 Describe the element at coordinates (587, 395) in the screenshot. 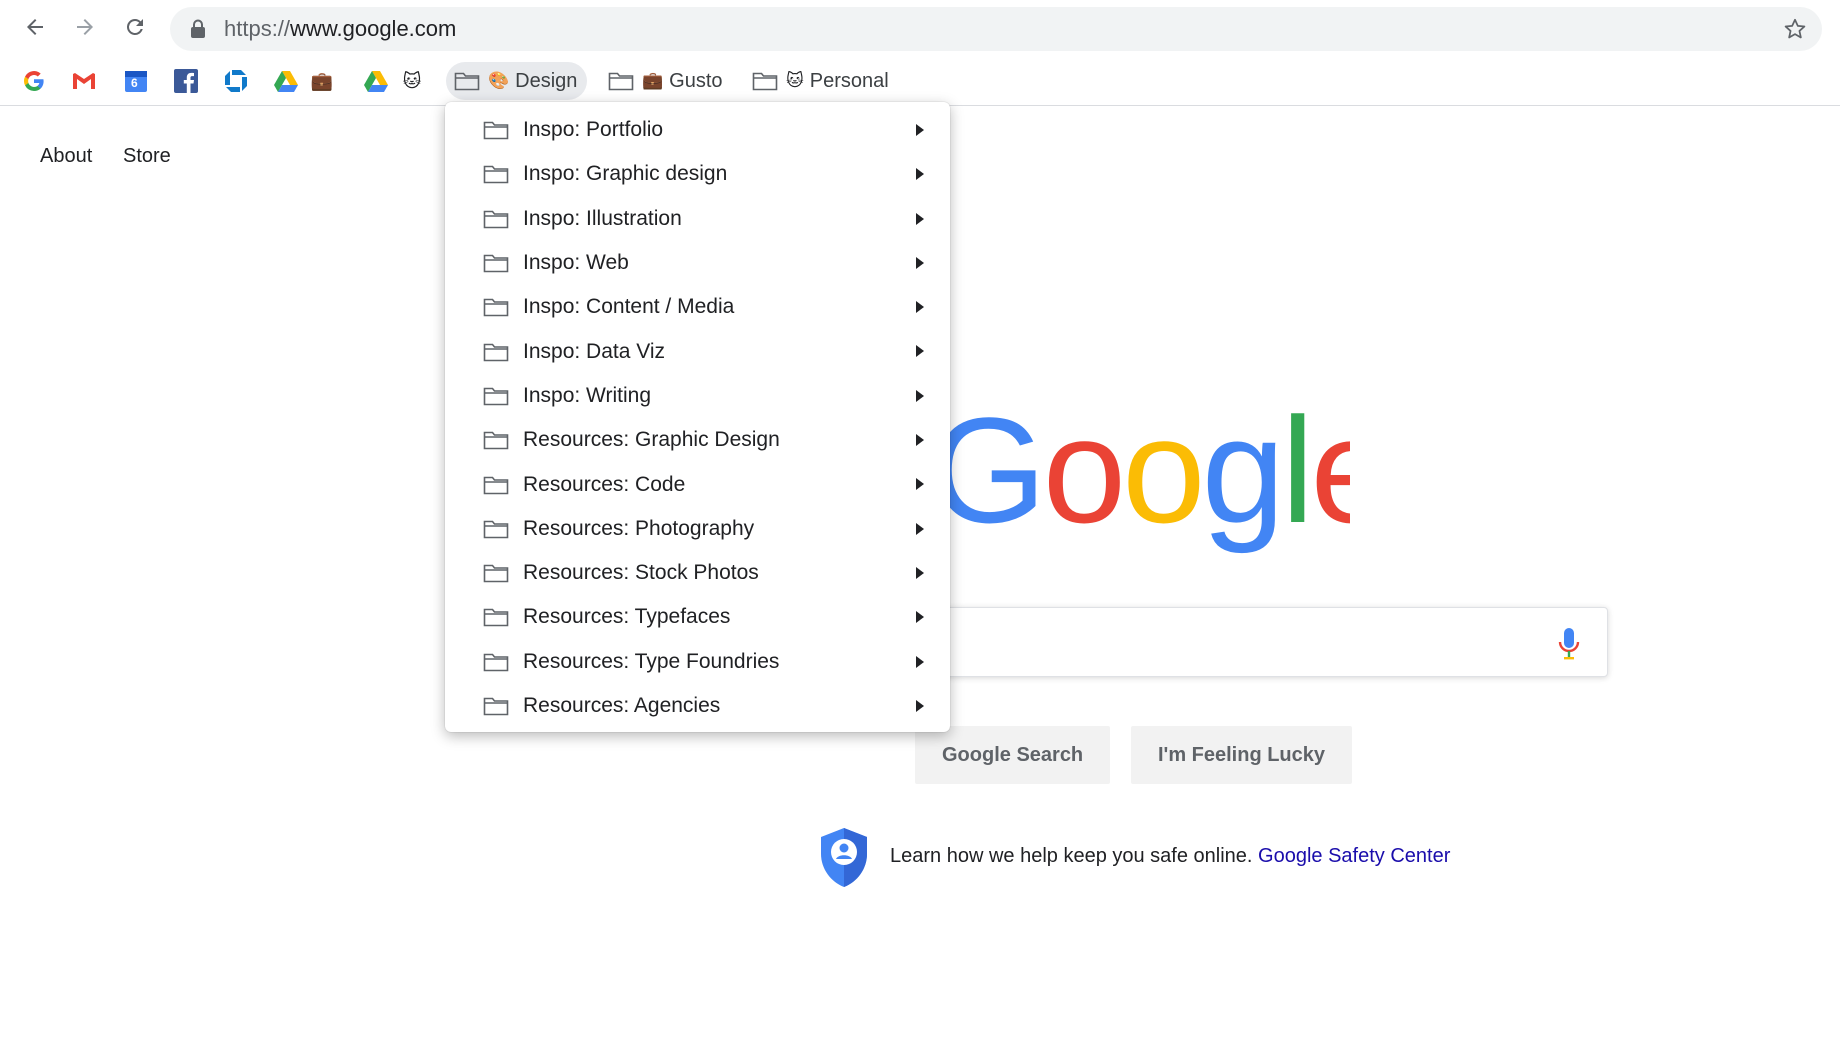

I see `menu-item-label: Inspo: Writing` at that location.